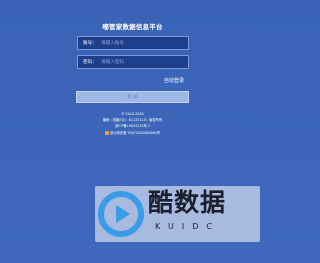 Image resolution: width=320 pixels, height=263 pixels. I want to click on watermark-sub: KUIDC, so click(187, 226).